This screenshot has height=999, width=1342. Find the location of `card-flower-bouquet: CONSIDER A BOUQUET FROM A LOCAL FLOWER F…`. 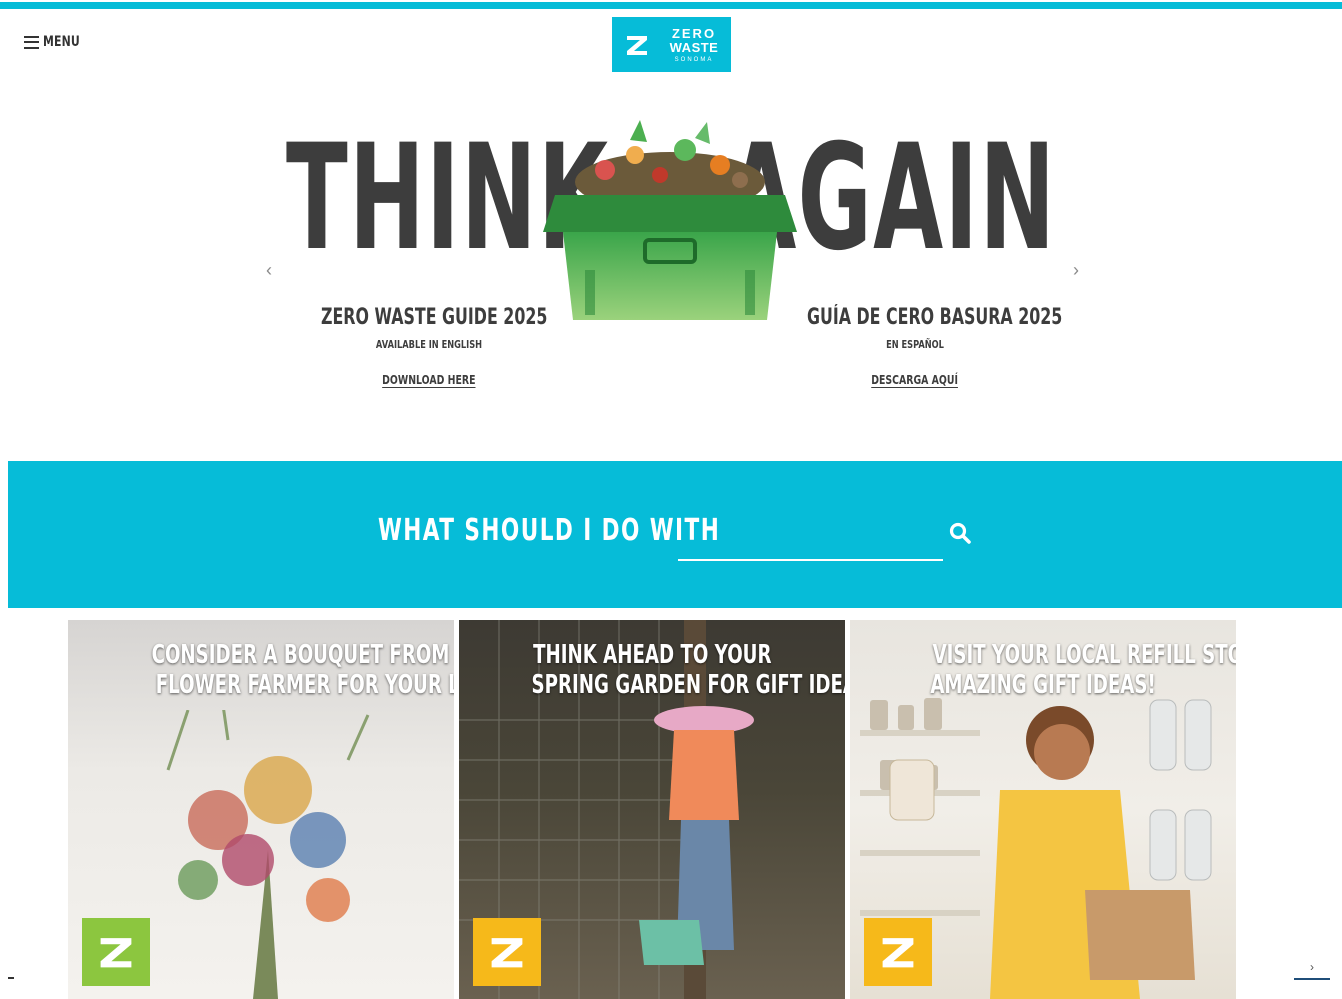

card-flower-bouquet: CONSIDER A BOUQUET FROM A LOCAL FLOWER F… is located at coordinates (261, 809).